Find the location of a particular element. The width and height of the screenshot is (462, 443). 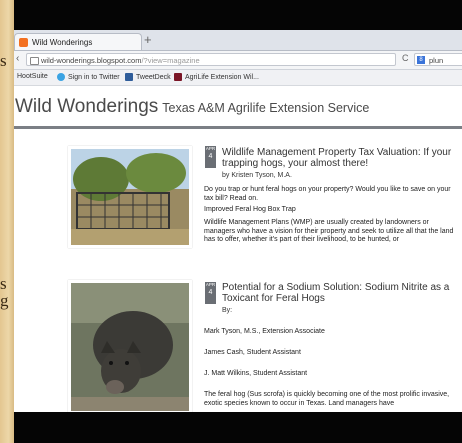

google-icon: 8 is located at coordinates (421, 60).